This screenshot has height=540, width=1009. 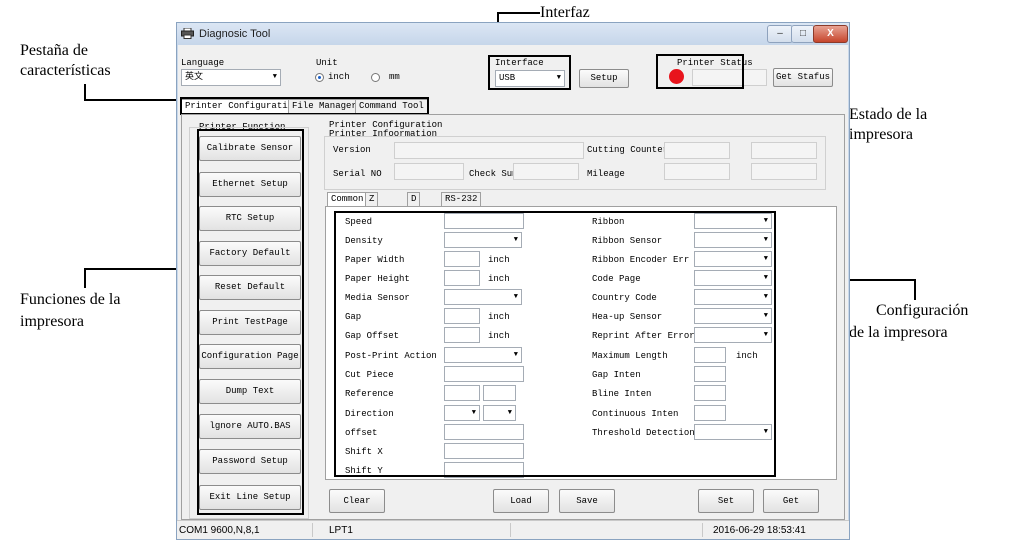 I want to click on interface-highlight, so click(x=529, y=72).